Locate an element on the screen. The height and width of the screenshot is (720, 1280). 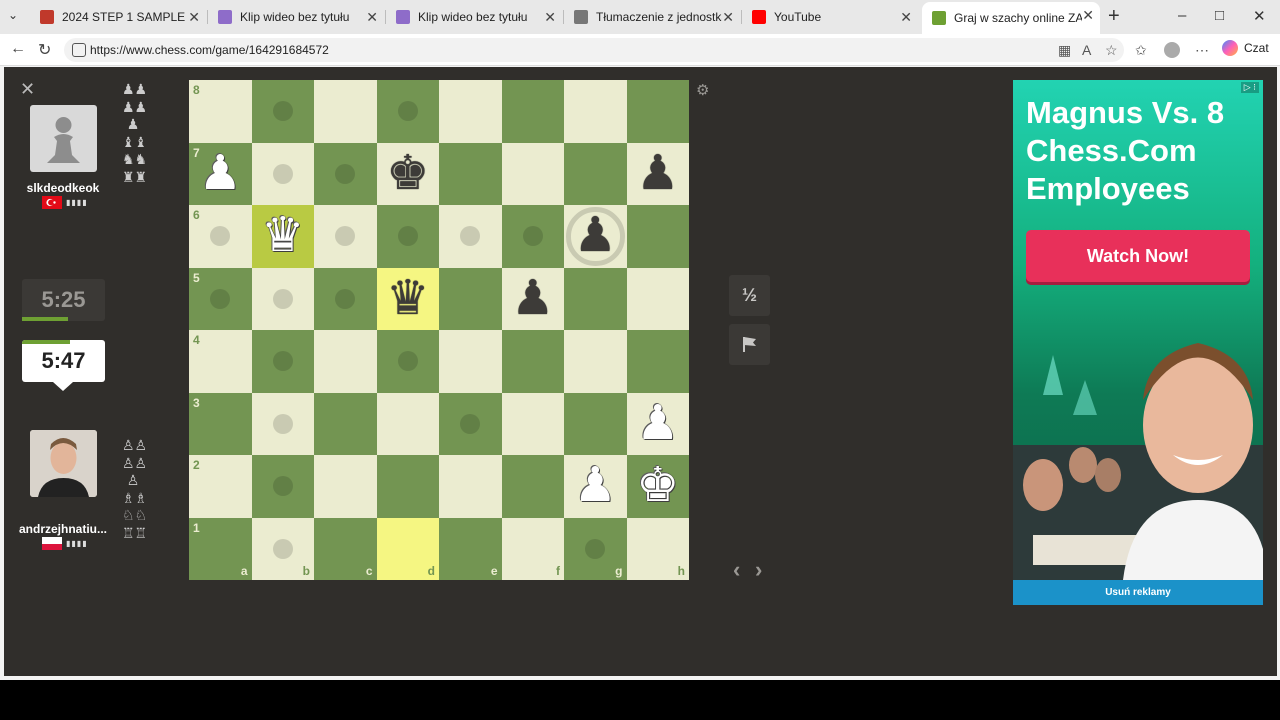
square-b4 is located at coordinates (282, 361).